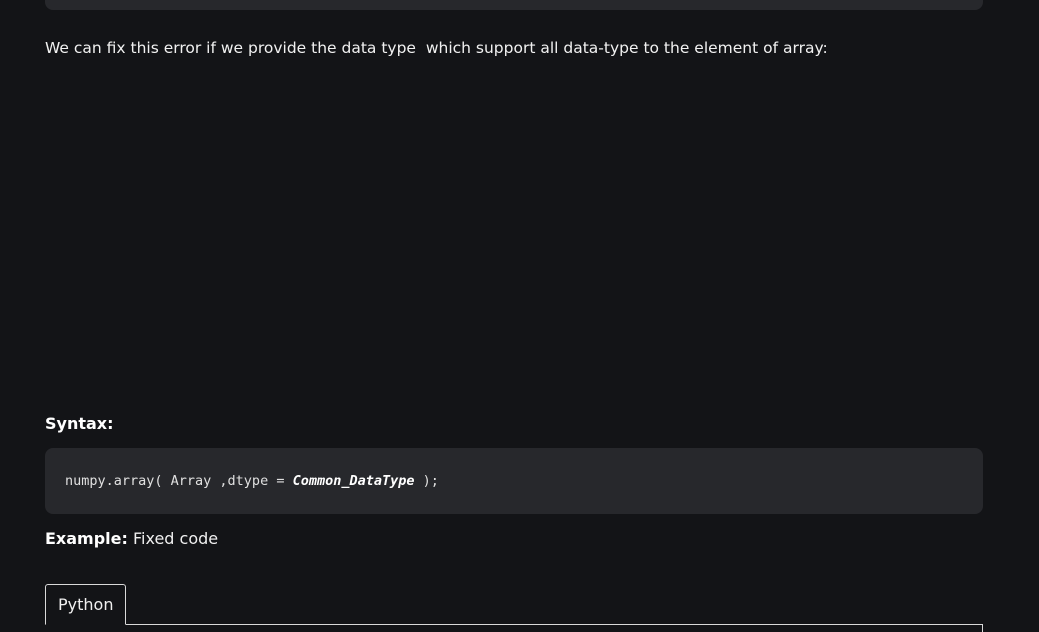 The width and height of the screenshot is (1039, 632). What do you see at coordinates (514, 5) in the screenshot?
I see `previous-code-block` at bounding box center [514, 5].